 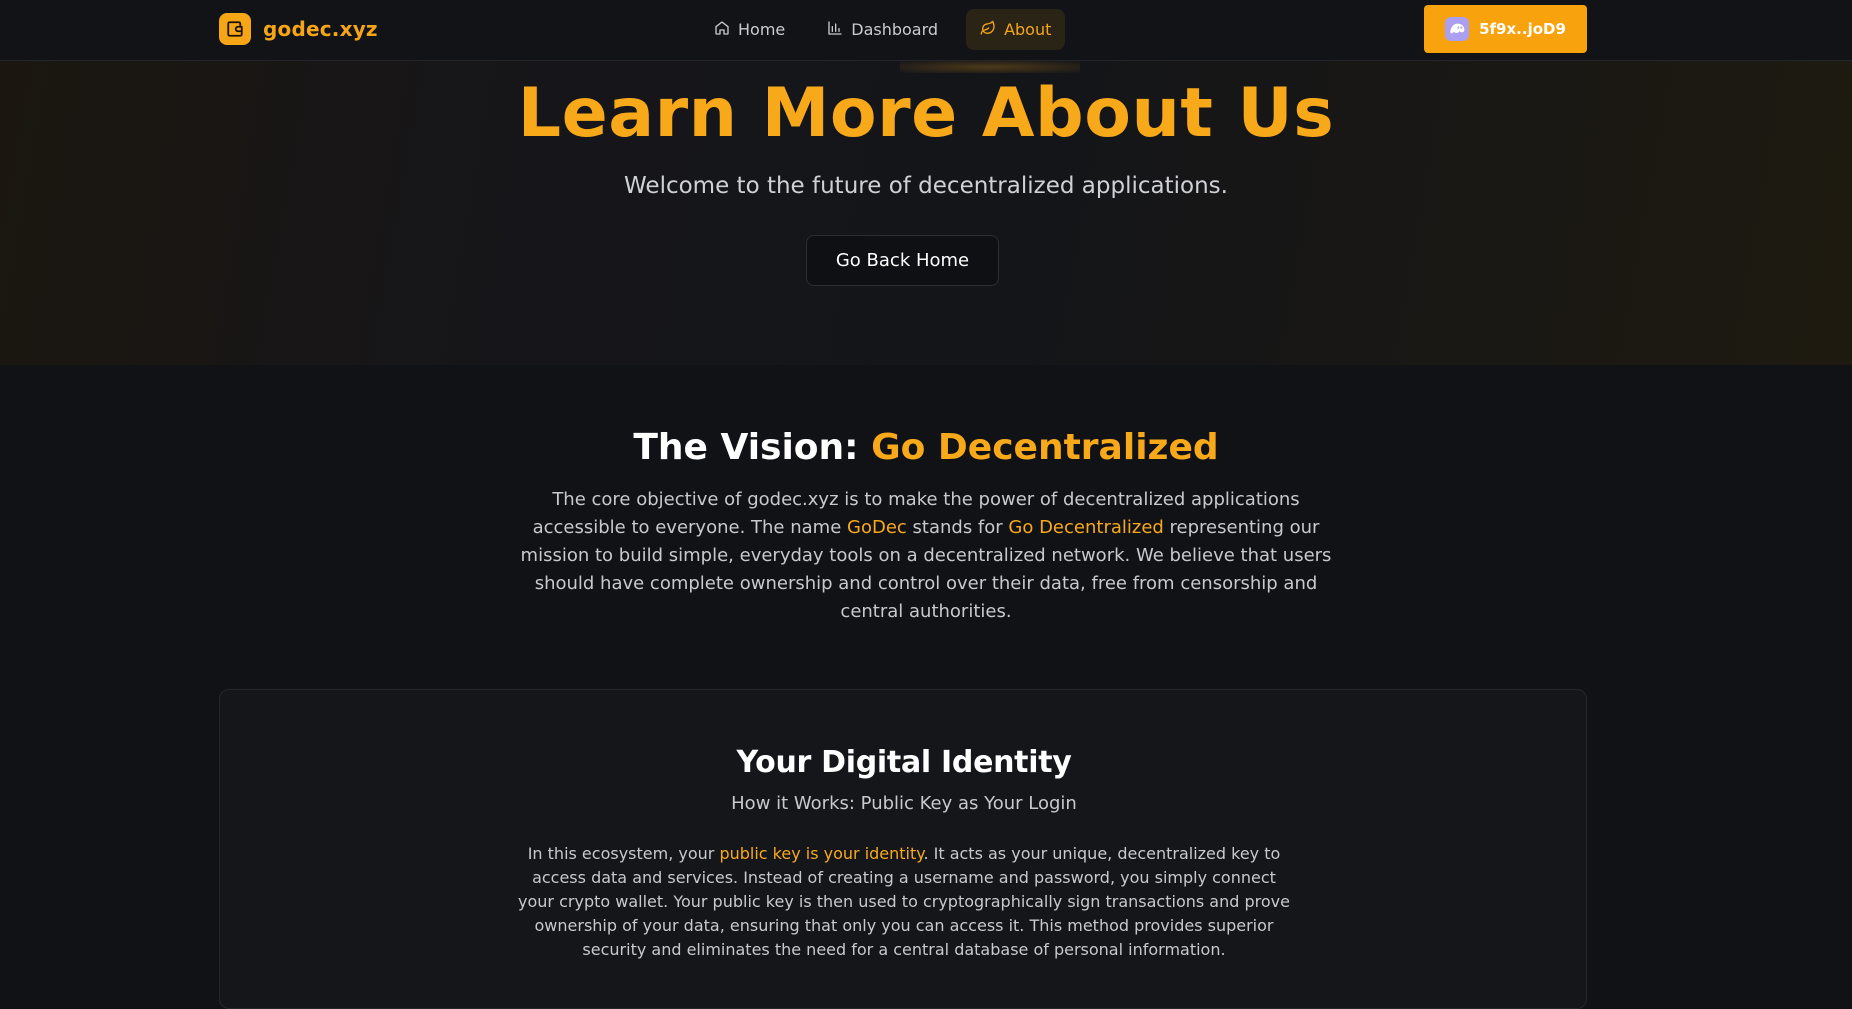 What do you see at coordinates (902, 260) in the screenshot?
I see `go-back-home-button: Go Back Home` at bounding box center [902, 260].